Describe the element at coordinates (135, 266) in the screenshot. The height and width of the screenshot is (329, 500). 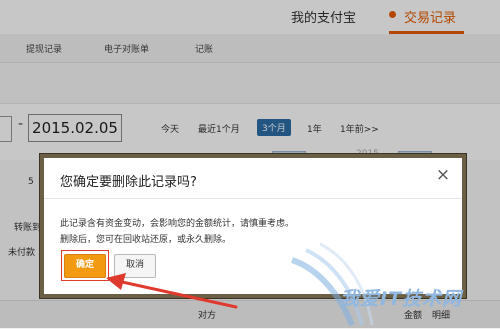
I see `cancel-button: 取消` at that location.